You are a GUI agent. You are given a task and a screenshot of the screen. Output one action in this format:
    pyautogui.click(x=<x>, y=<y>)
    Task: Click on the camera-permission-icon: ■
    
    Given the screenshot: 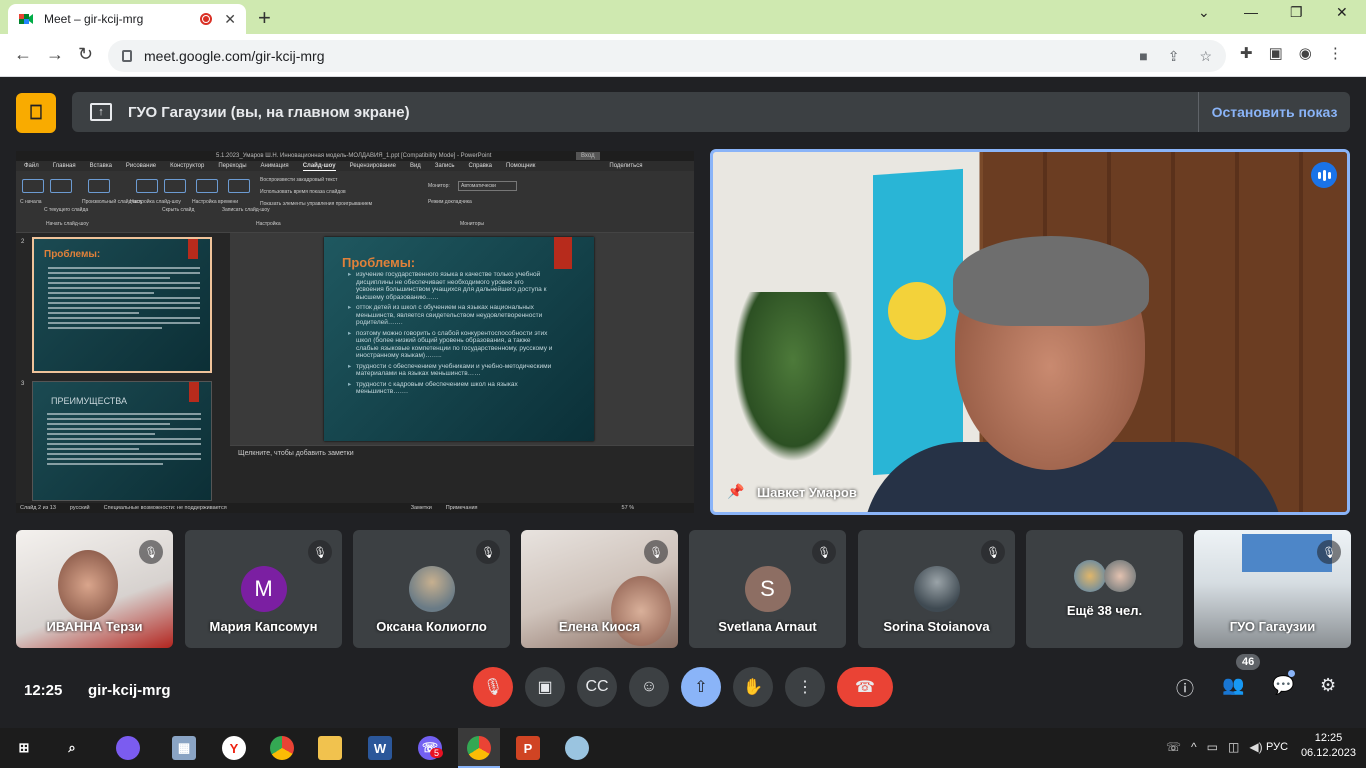 What is the action you would take?
    pyautogui.click(x=1143, y=56)
    